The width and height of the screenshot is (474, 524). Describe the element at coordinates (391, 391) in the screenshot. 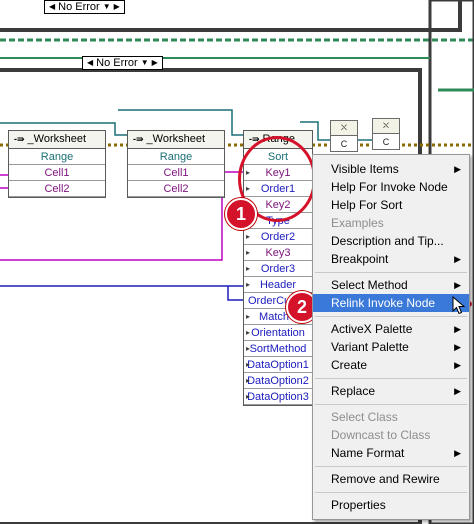

I see `menu-item-replace: Replace ▶` at that location.